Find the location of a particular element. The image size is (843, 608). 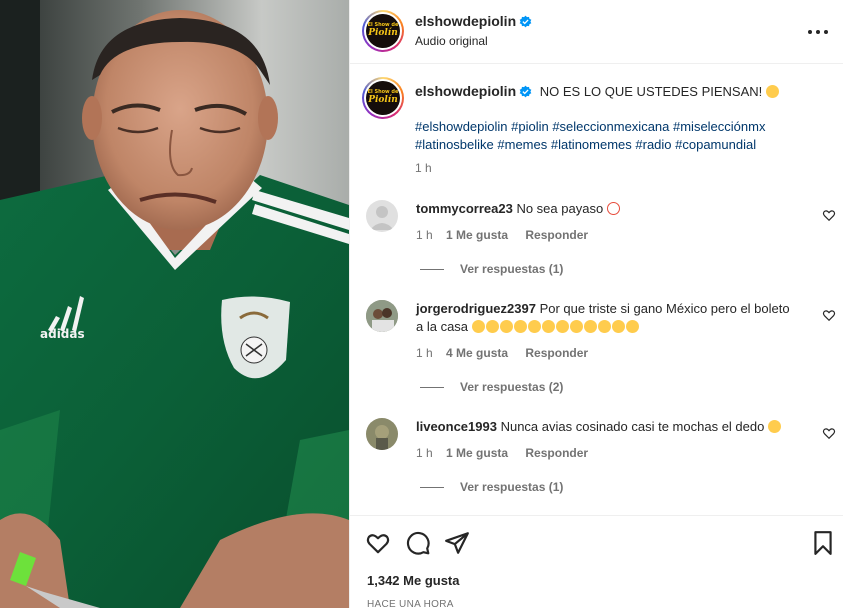

caption-username: elshowdepiolin is located at coordinates (465, 91).